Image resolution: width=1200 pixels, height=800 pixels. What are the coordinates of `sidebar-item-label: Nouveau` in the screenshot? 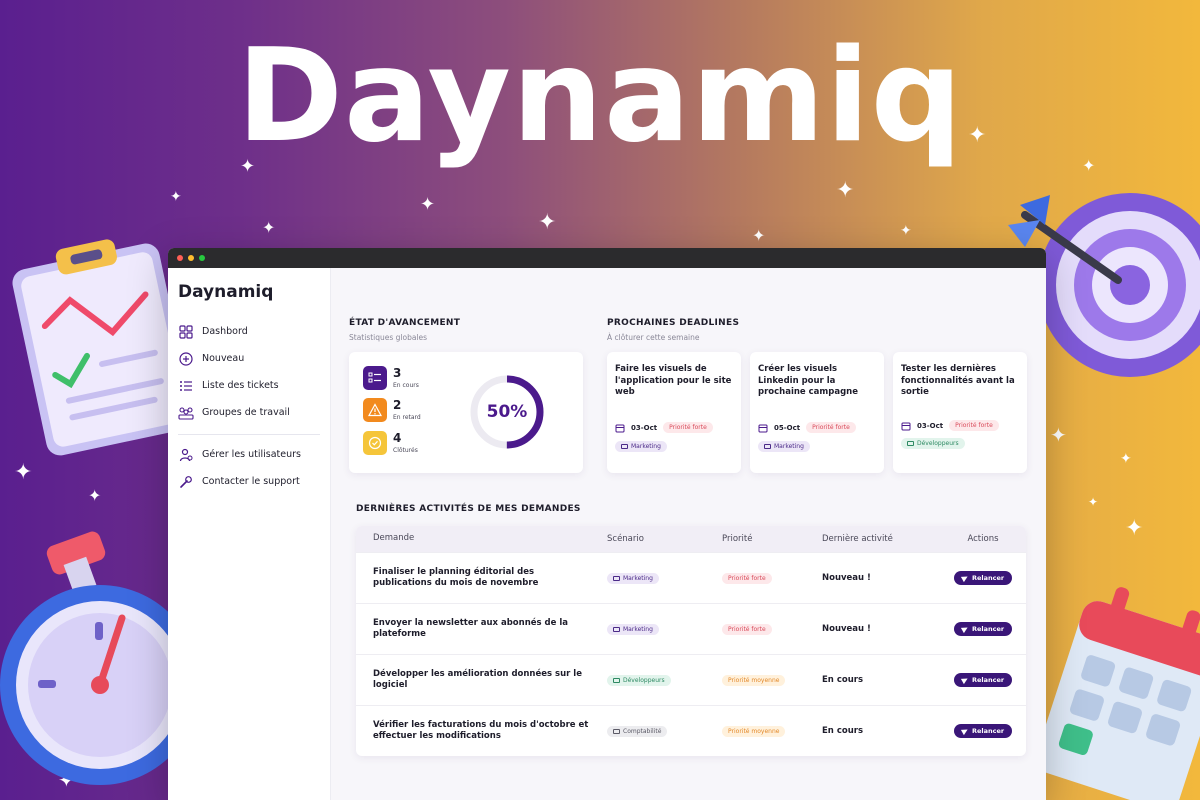 It's located at (223, 358).